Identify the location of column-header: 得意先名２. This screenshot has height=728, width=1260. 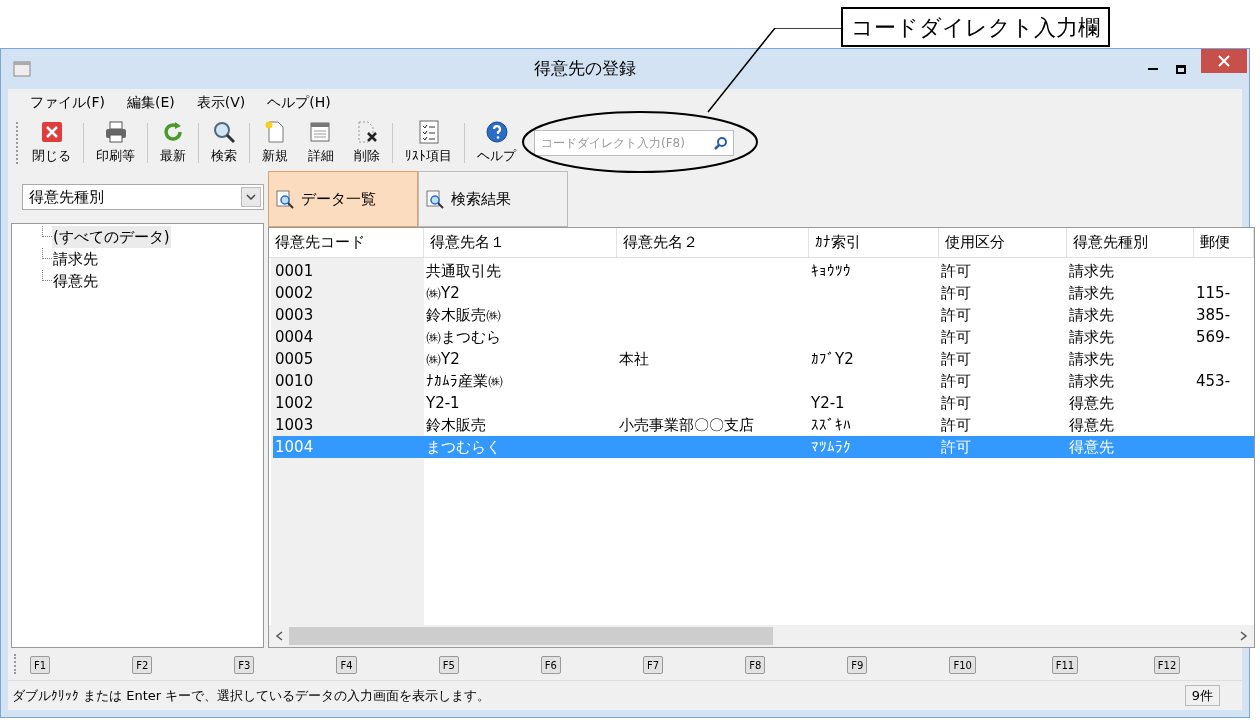
(660, 242).